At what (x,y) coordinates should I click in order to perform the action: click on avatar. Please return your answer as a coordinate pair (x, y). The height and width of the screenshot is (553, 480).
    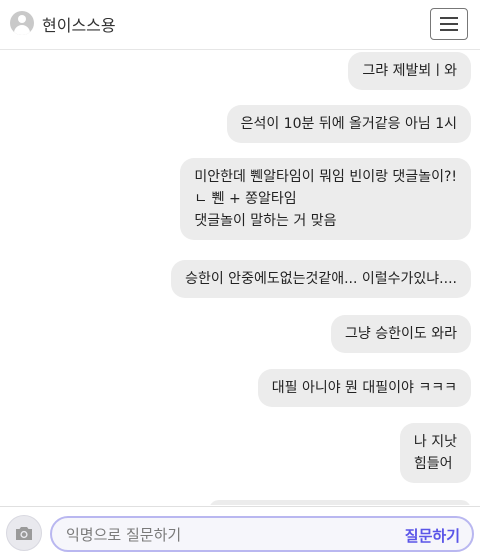
    Looking at the image, I should click on (22, 23).